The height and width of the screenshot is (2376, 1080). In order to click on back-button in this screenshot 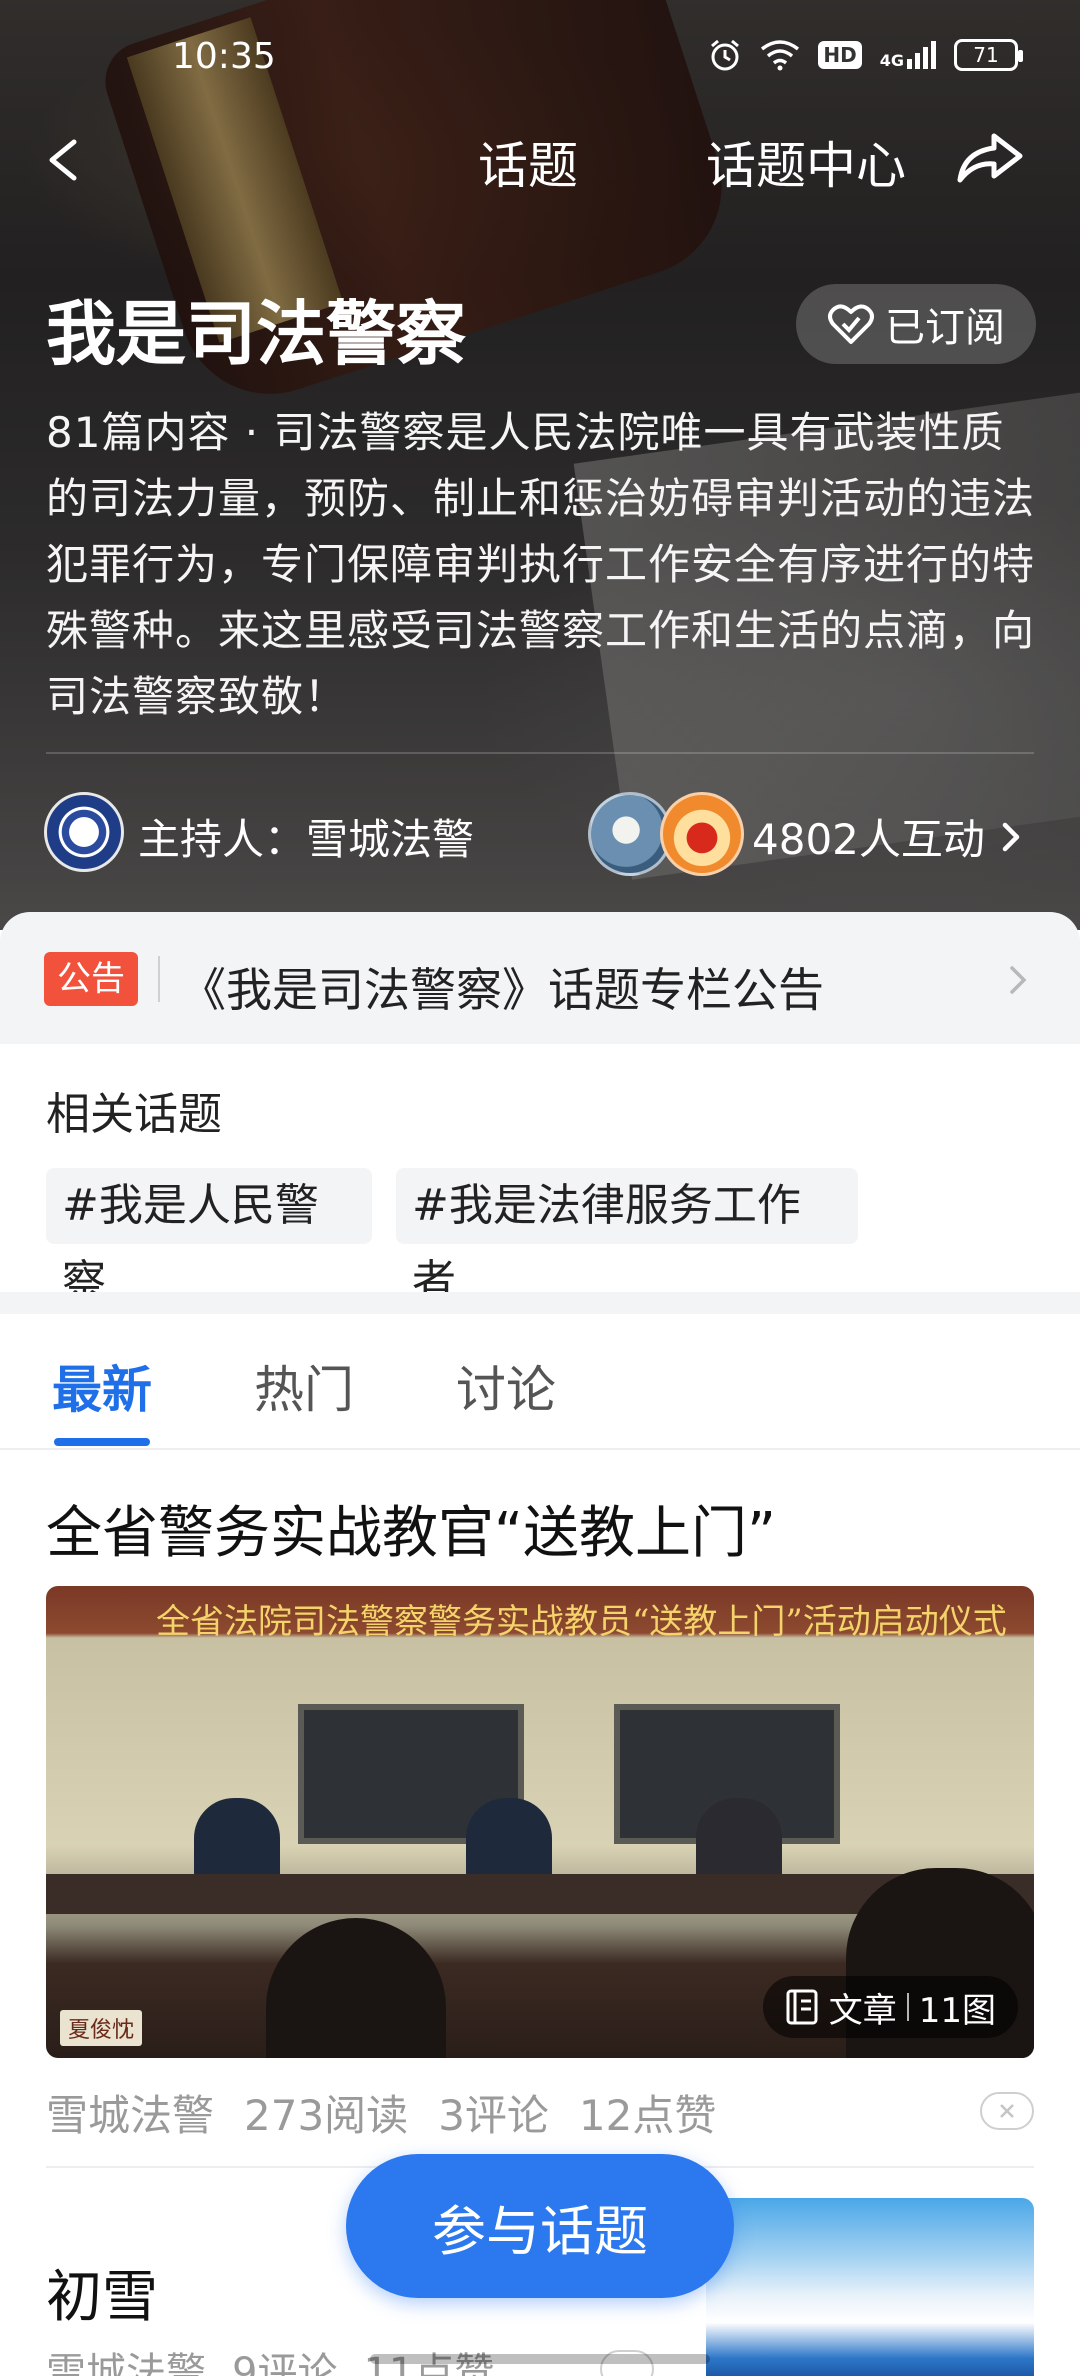, I will do `click(64, 160)`.